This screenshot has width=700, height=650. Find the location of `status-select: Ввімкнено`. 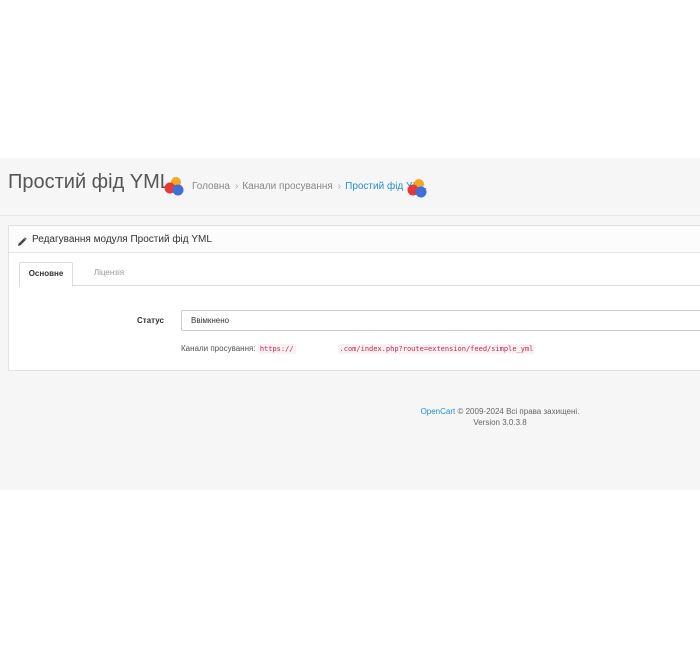

status-select: Ввімкнено is located at coordinates (440, 320).